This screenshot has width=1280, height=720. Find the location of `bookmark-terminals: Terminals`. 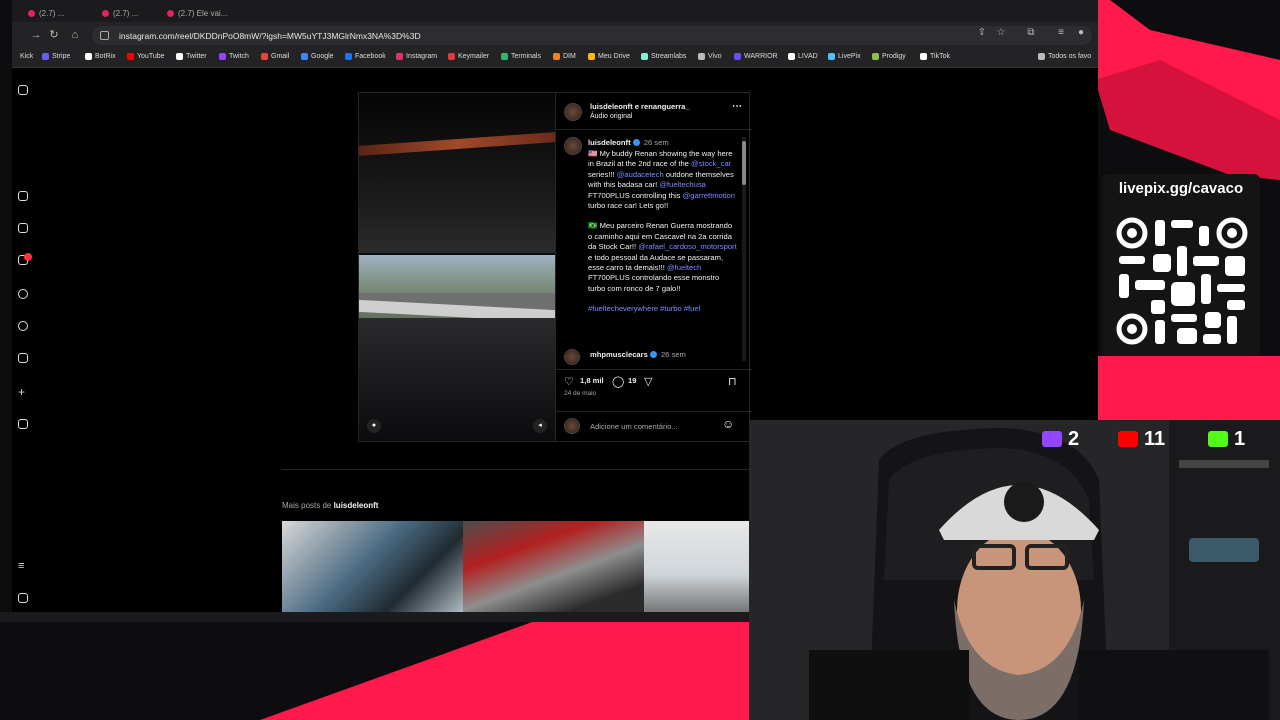

bookmark-terminals: Terminals is located at coordinates (521, 56).